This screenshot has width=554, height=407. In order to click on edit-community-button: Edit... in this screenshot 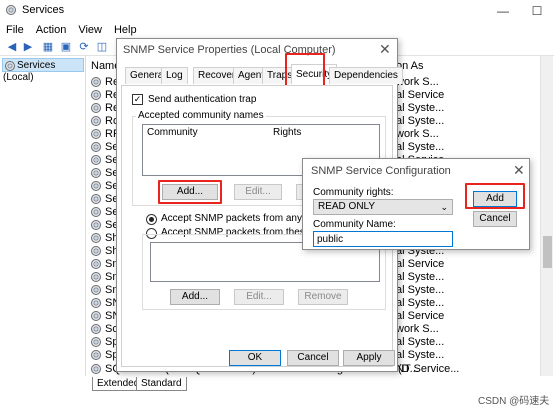, I will do `click(258, 192)`.